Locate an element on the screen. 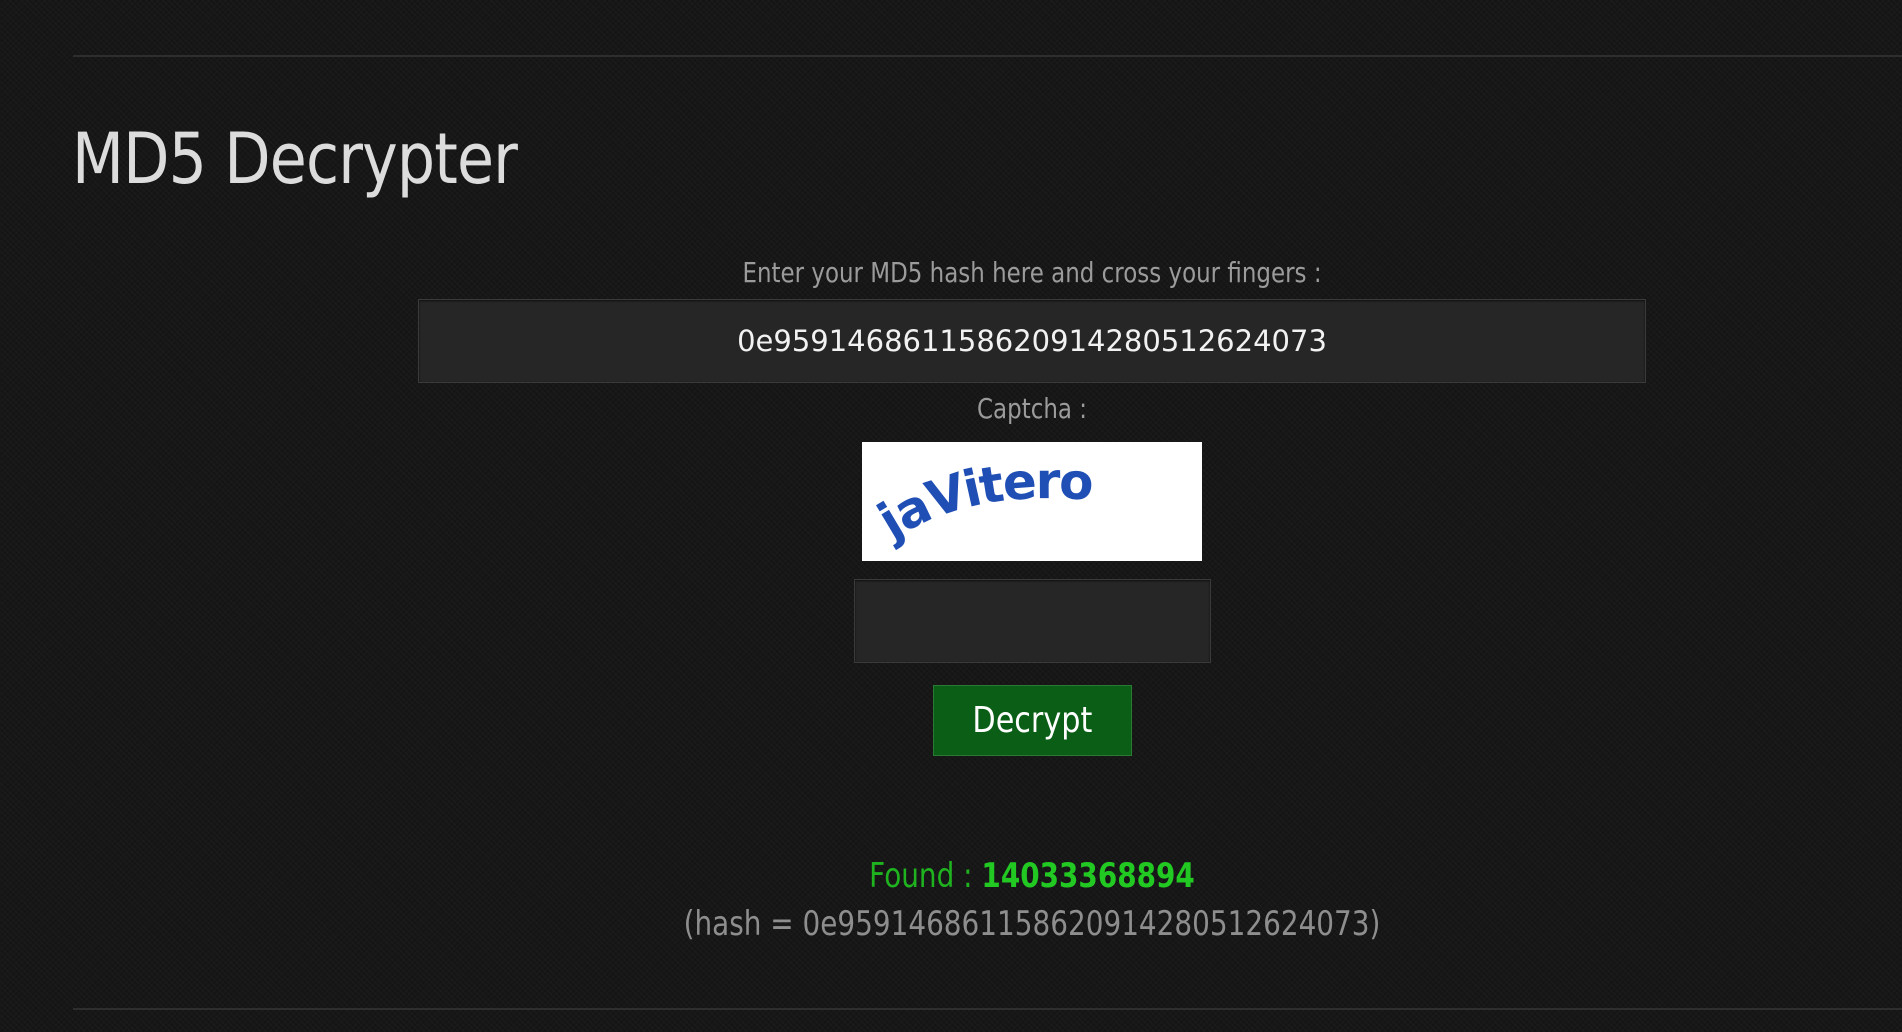 Image resolution: width=1902 pixels, height=1032 pixels. captcha-label: Captcha : is located at coordinates (1032, 408).